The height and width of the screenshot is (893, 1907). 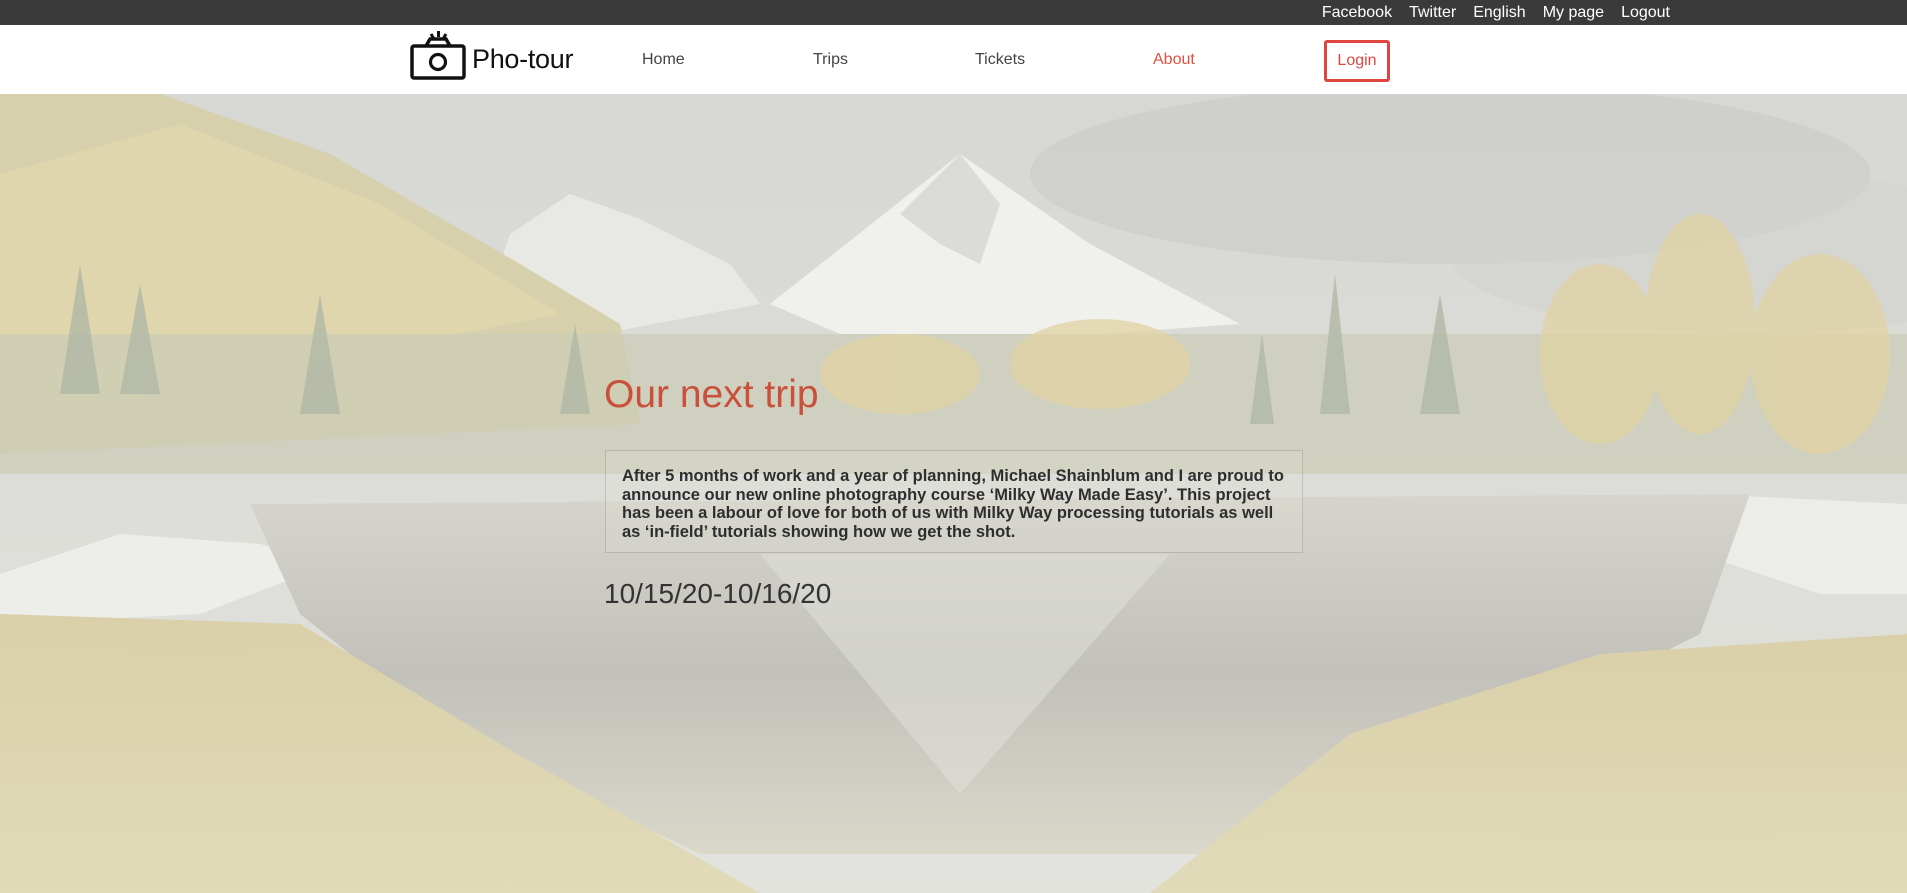 I want to click on login-button: Login, so click(x=1357, y=61).